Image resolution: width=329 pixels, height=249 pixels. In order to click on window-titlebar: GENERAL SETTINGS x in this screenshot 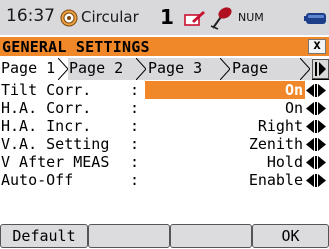, I will do `click(164, 46)`.